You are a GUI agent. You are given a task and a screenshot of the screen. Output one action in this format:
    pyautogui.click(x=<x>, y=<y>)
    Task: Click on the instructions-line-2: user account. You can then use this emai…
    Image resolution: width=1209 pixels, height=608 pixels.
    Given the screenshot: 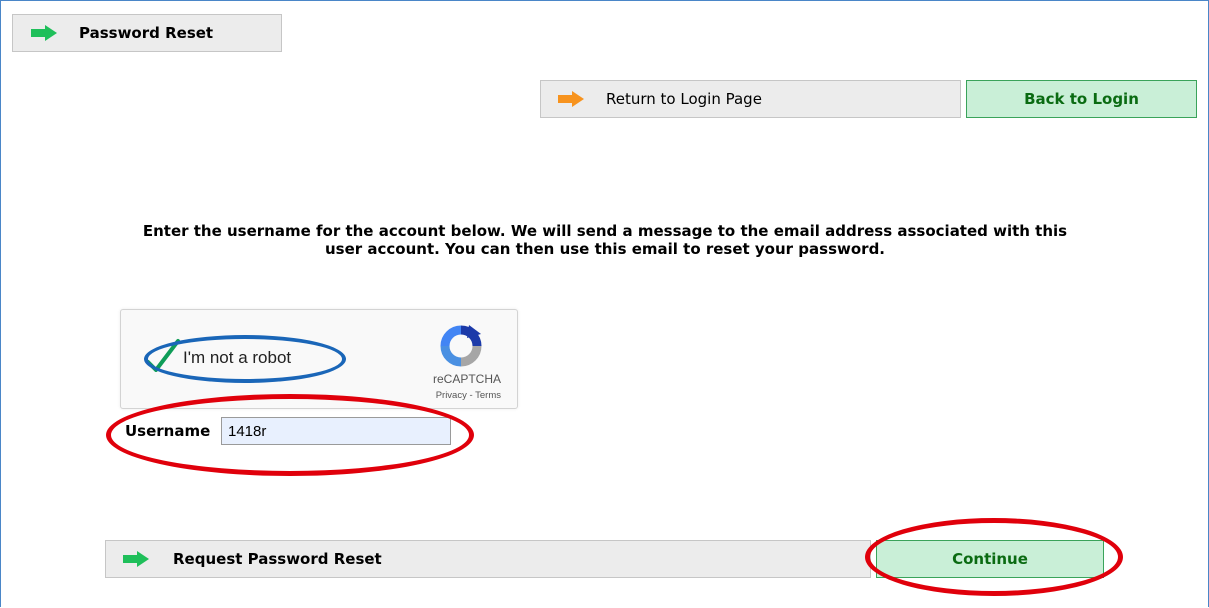 What is the action you would take?
    pyautogui.click(x=605, y=249)
    